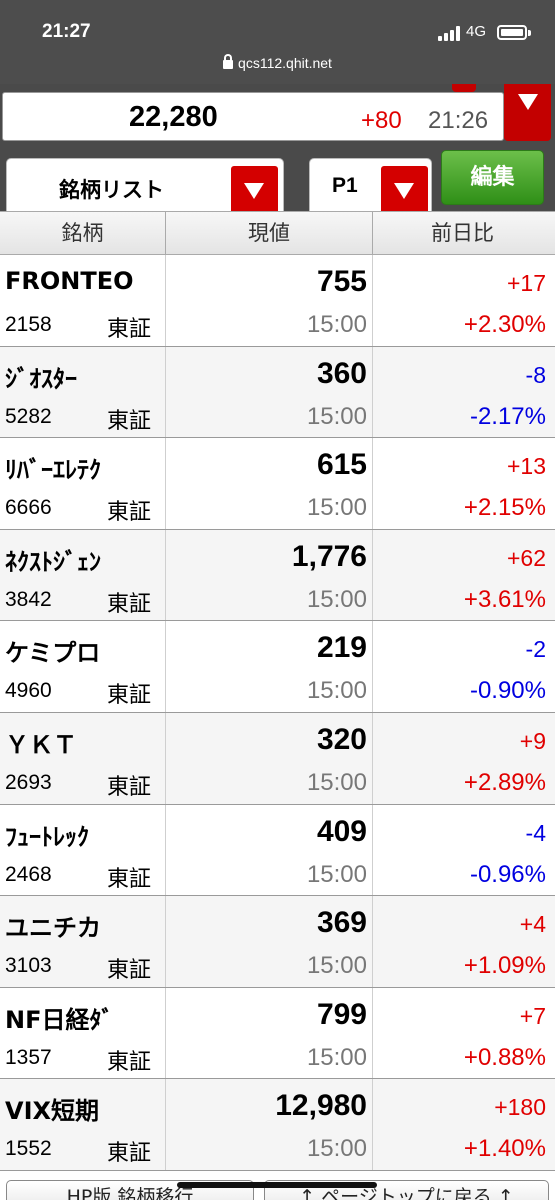  Describe the element at coordinates (341, 465) in the screenshot. I see `stock-price: 615` at that location.